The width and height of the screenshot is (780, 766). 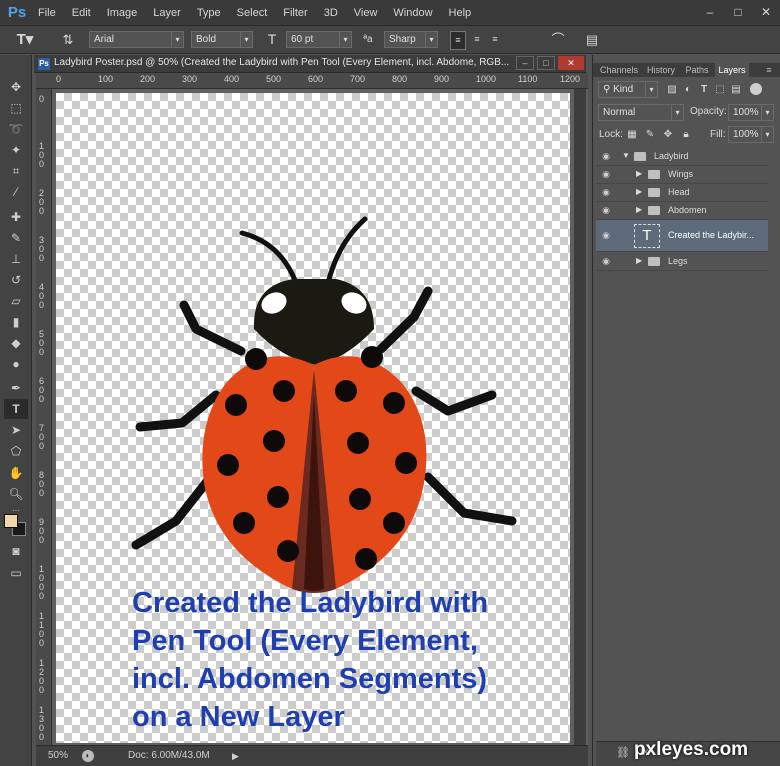 I want to click on pen-tool-icon: ✒, so click(x=16, y=388).